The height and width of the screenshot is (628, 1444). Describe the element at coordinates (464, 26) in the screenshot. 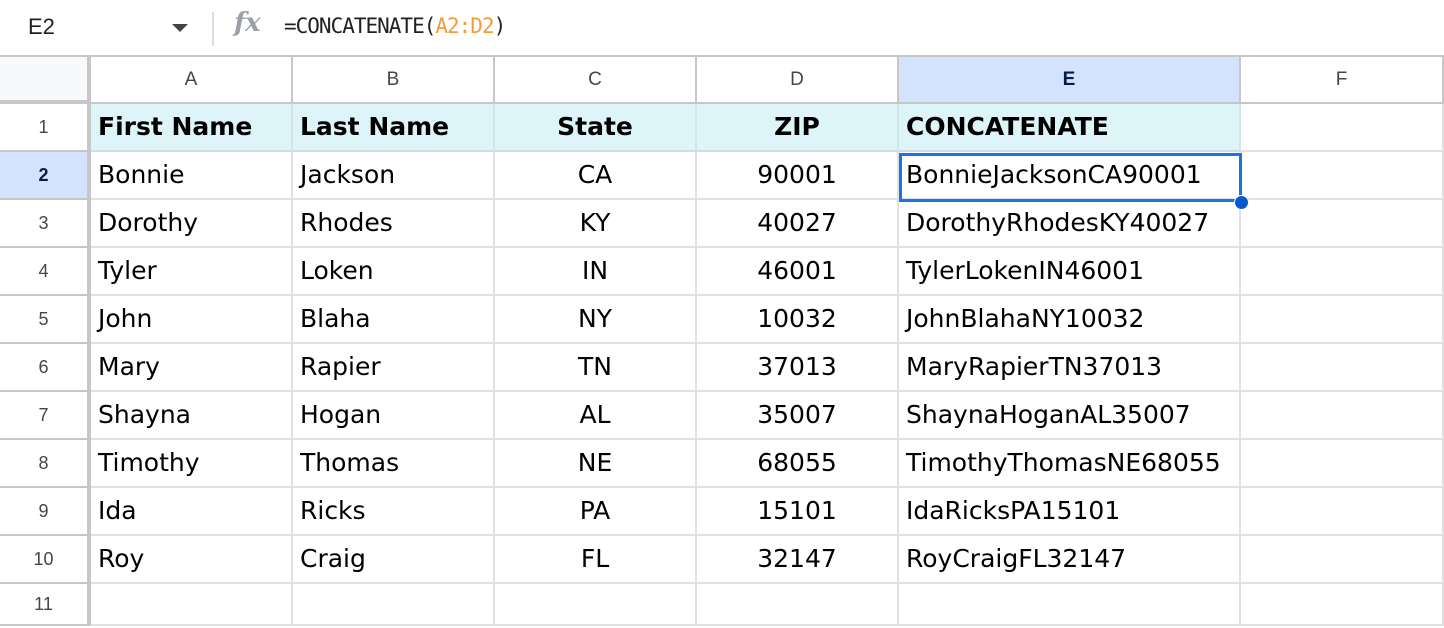

I see `formula-range-ref: A2:D2` at that location.